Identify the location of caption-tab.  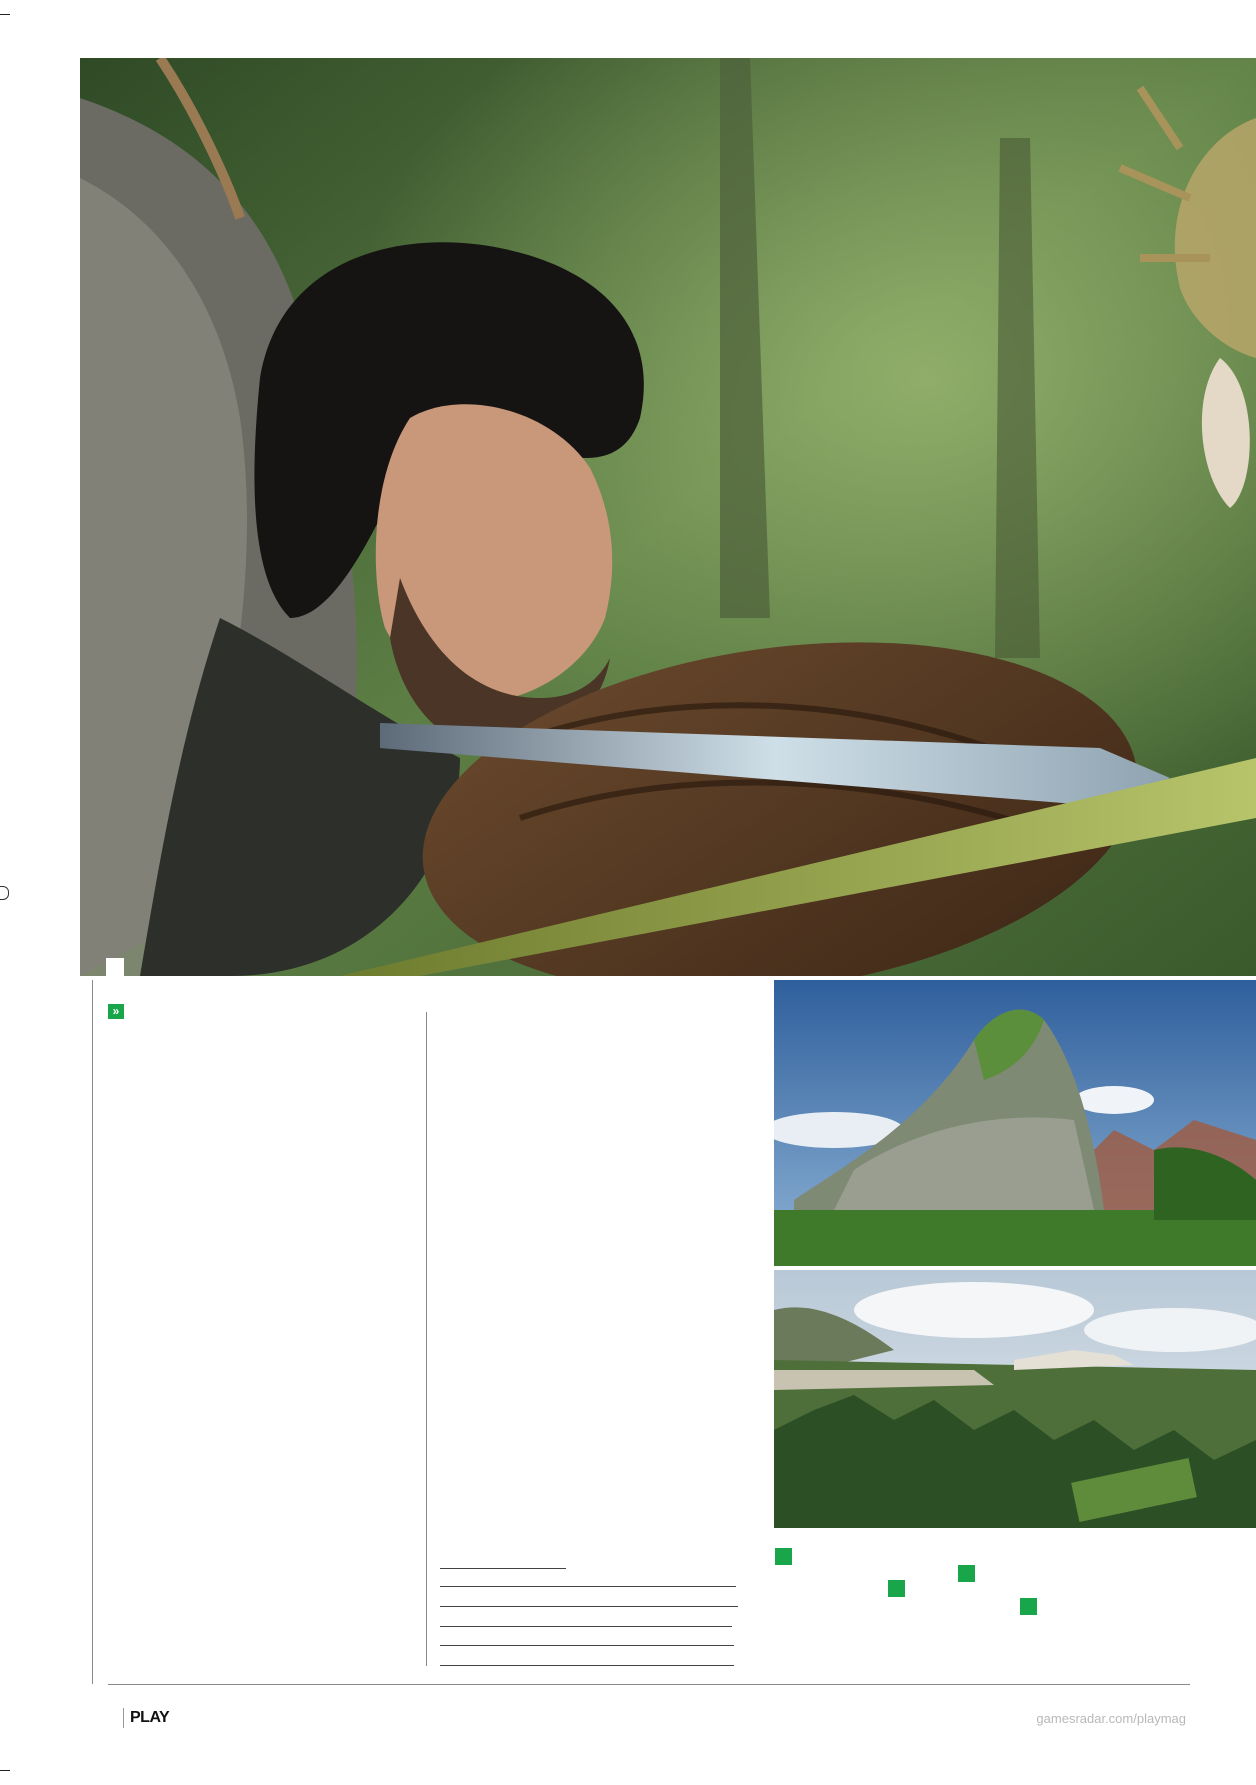
(115, 967).